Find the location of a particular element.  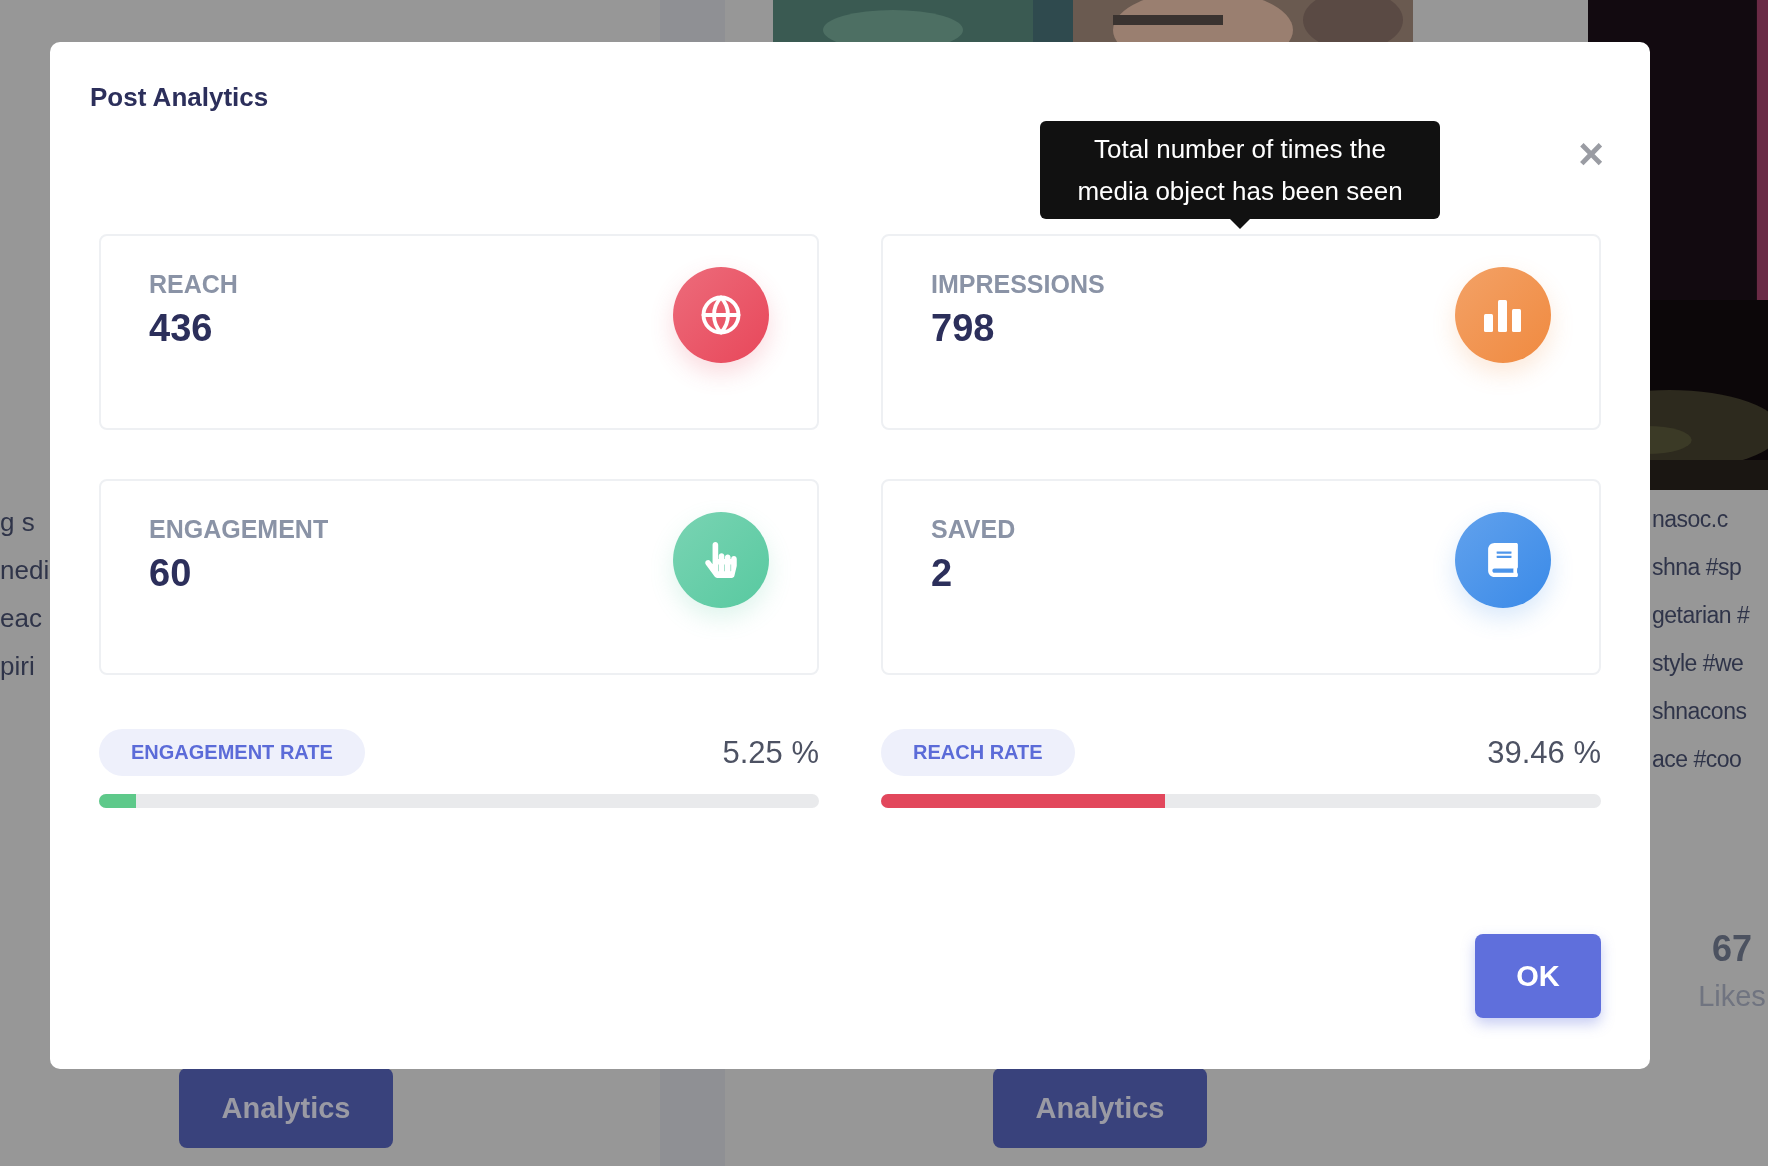

post-caption-text: getarian # is located at coordinates (1701, 615).